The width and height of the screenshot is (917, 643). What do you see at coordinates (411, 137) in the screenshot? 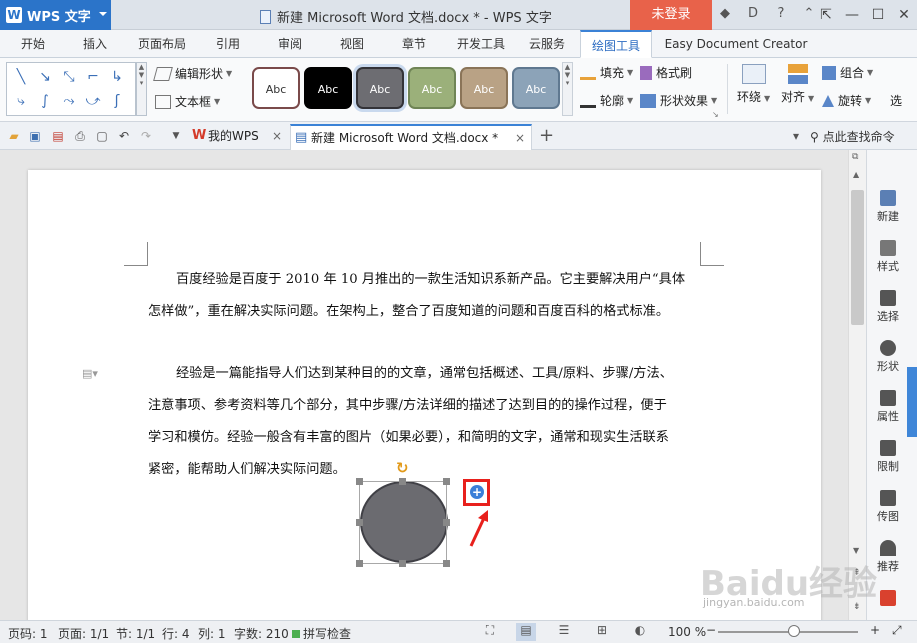
I see `tab-document: ▤ 新建 Microsoft Word 文档.docx * ×` at bounding box center [411, 137].